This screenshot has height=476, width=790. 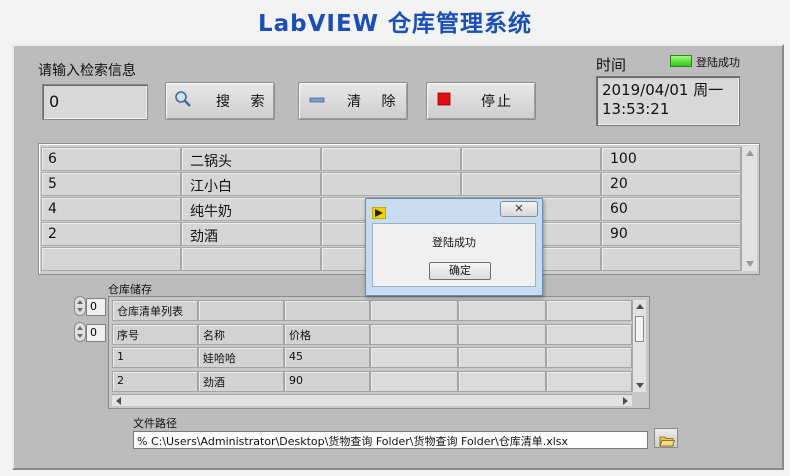 I want to click on clear-button-label: 清 除, so click(x=375, y=102).